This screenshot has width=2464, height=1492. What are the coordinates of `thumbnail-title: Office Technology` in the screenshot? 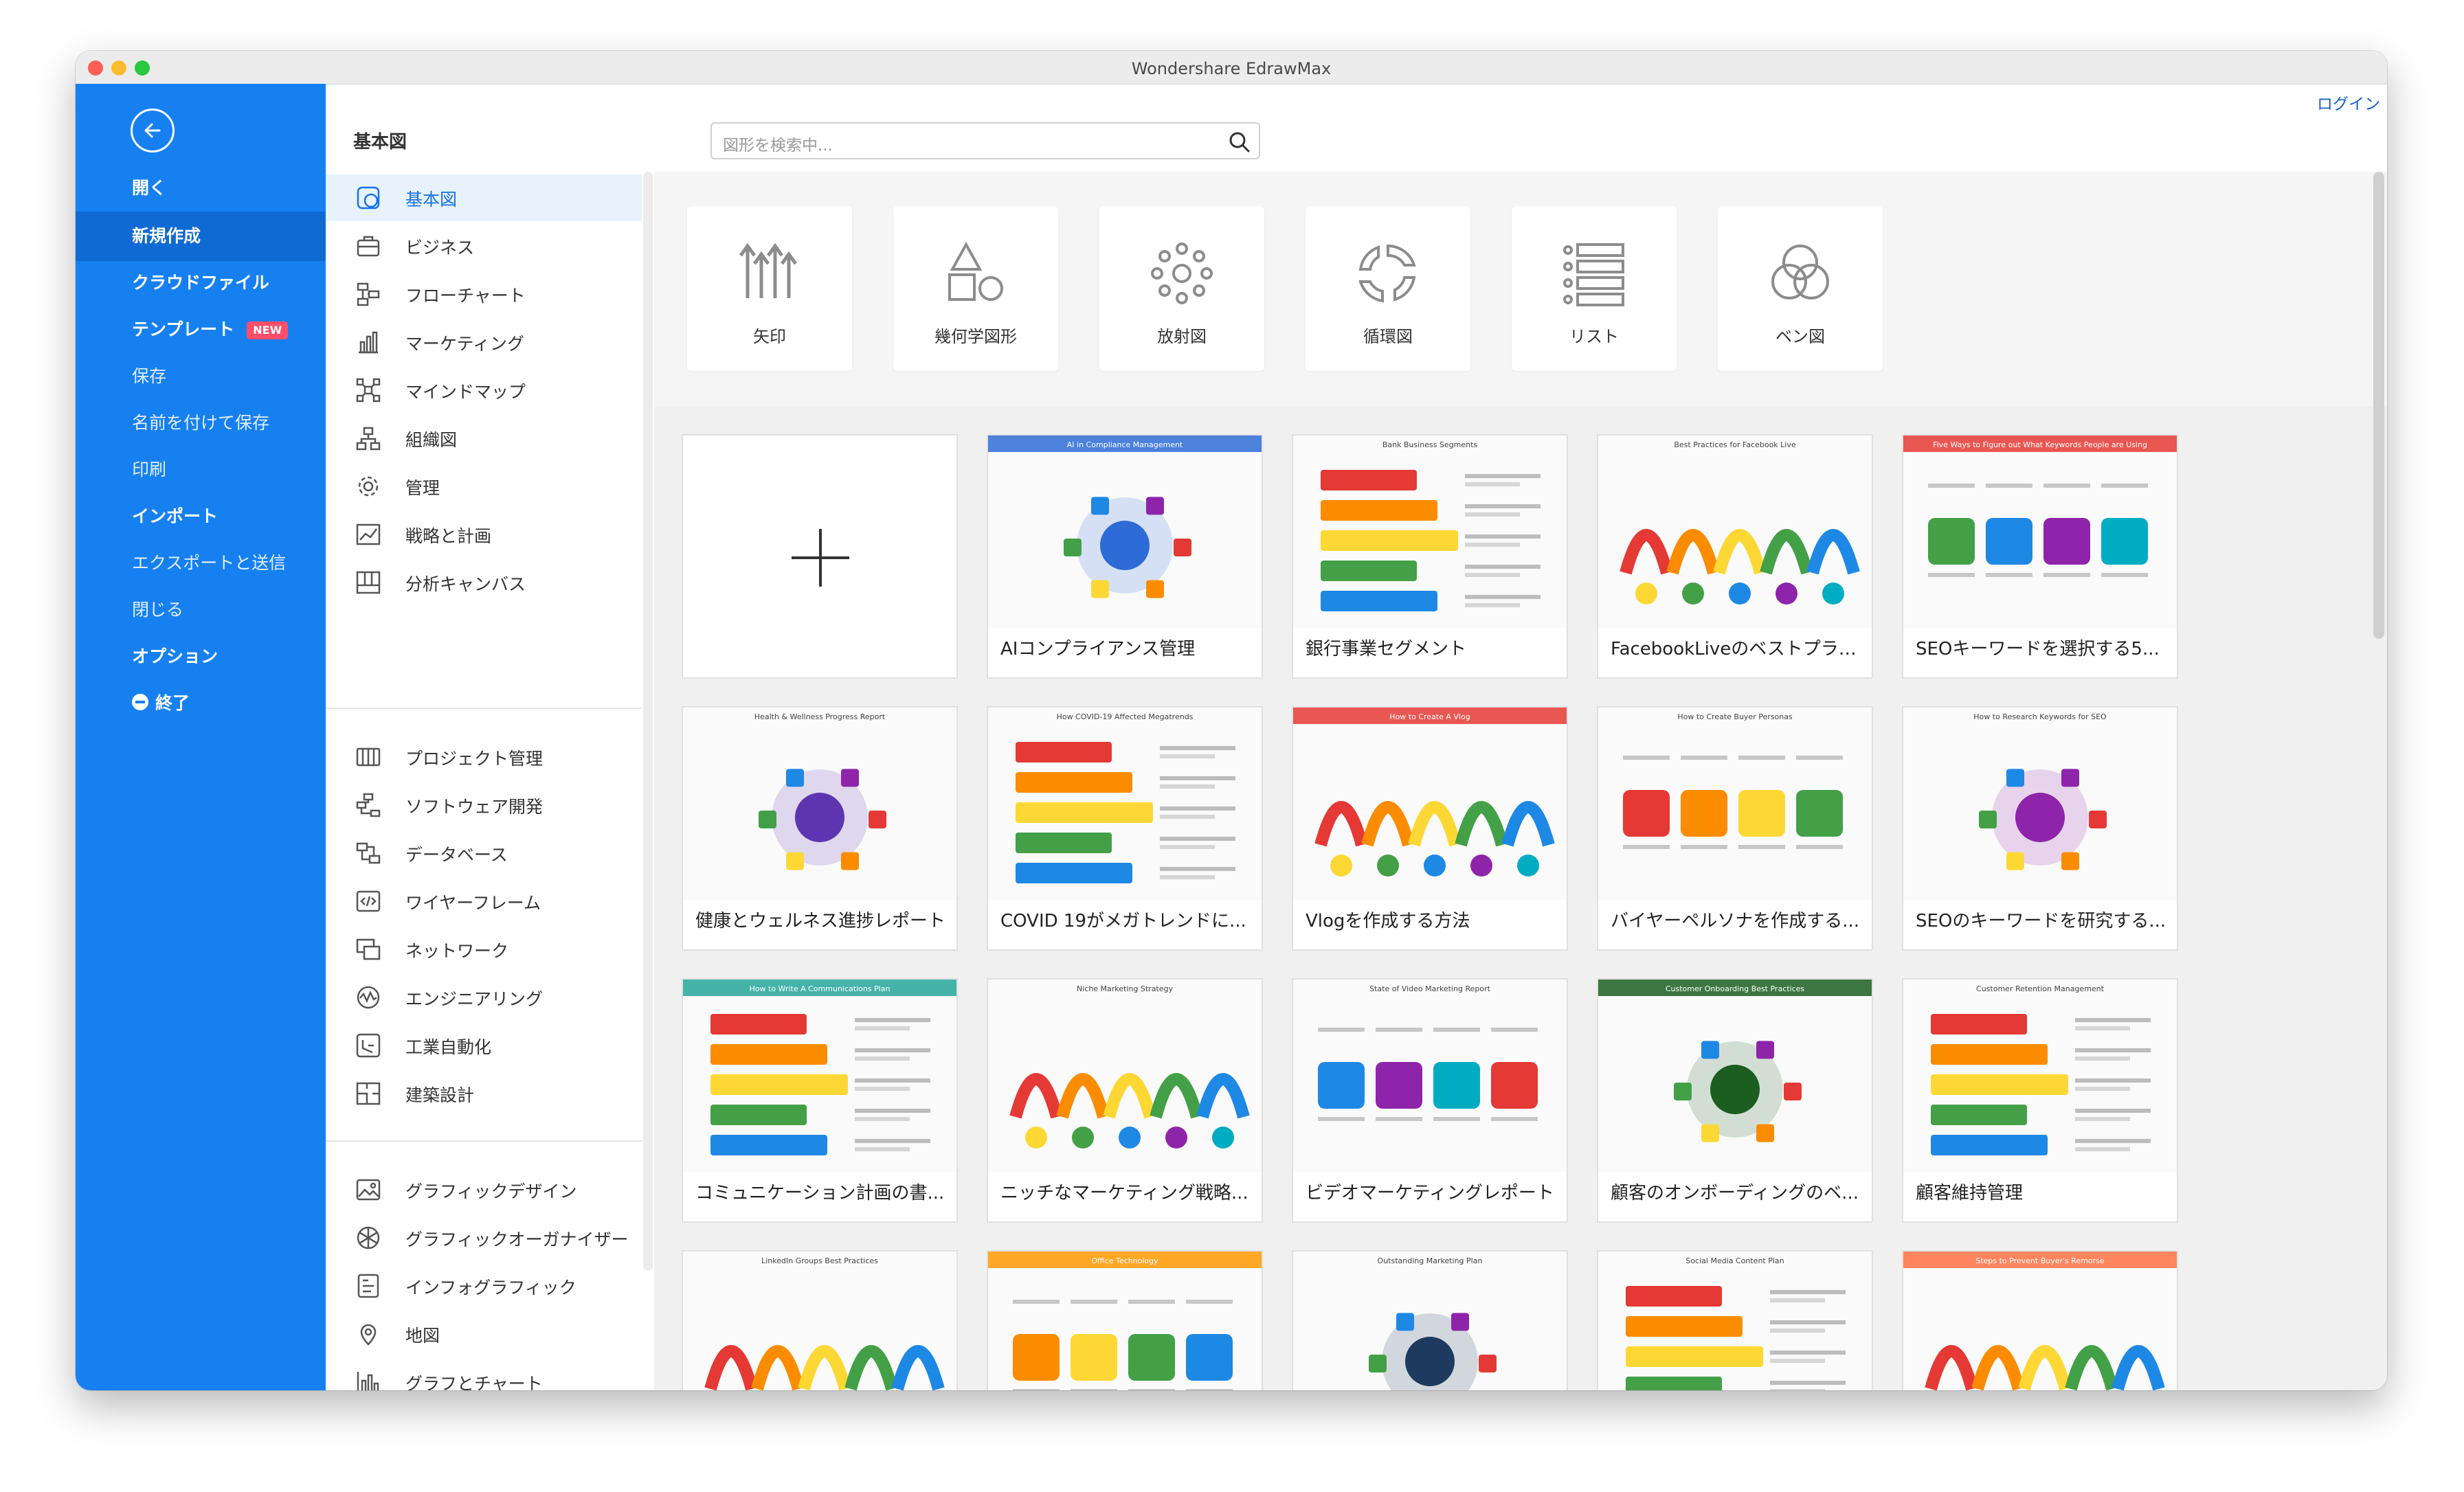 It's located at (1124, 1260).